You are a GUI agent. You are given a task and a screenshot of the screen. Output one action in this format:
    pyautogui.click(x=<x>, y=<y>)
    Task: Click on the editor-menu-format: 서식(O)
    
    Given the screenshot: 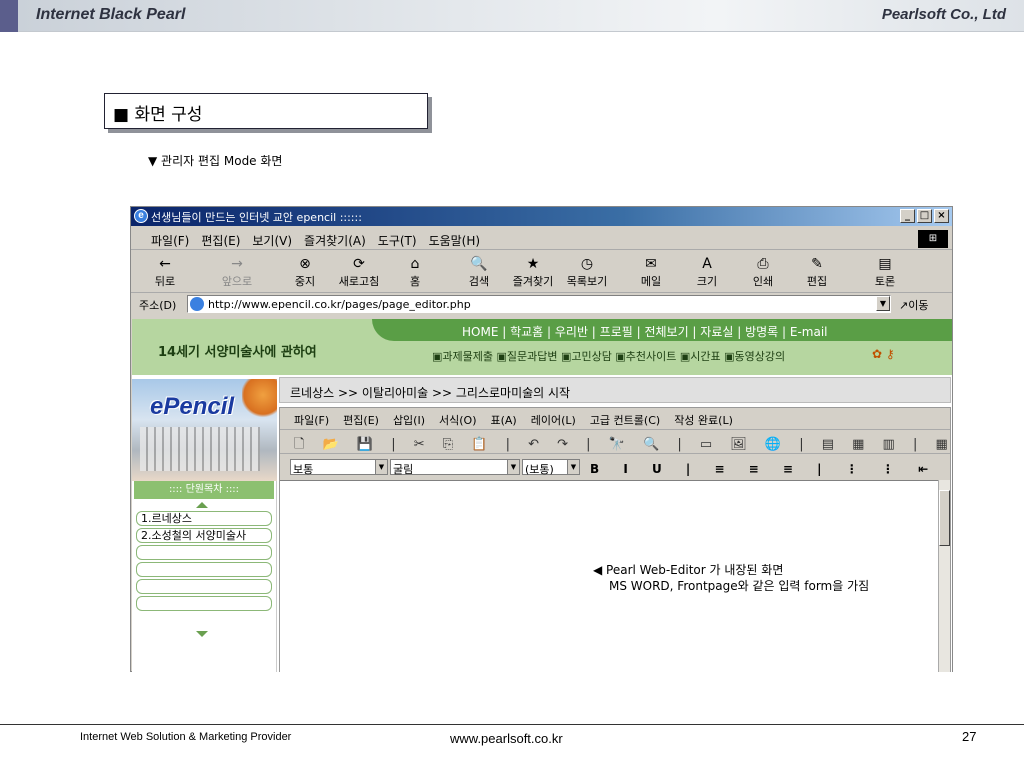 What is the action you would take?
    pyautogui.click(x=457, y=420)
    